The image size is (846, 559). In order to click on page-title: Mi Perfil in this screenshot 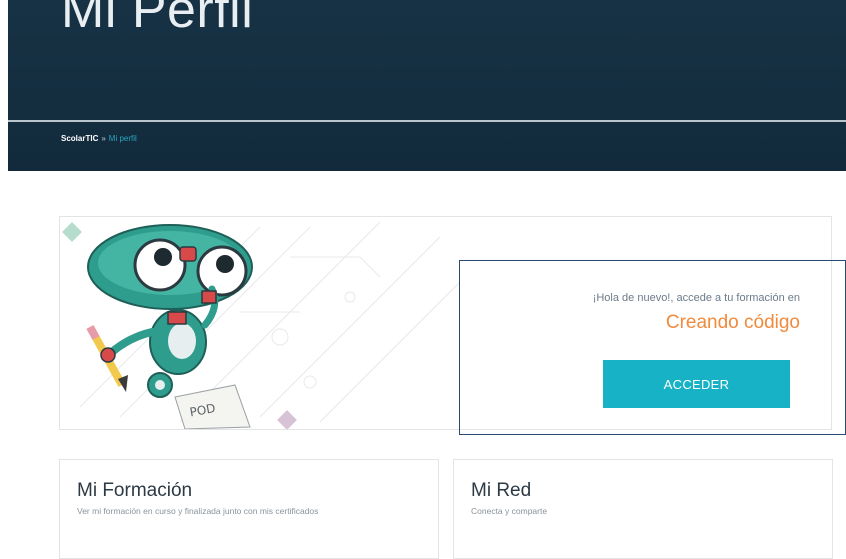, I will do `click(157, 19)`.